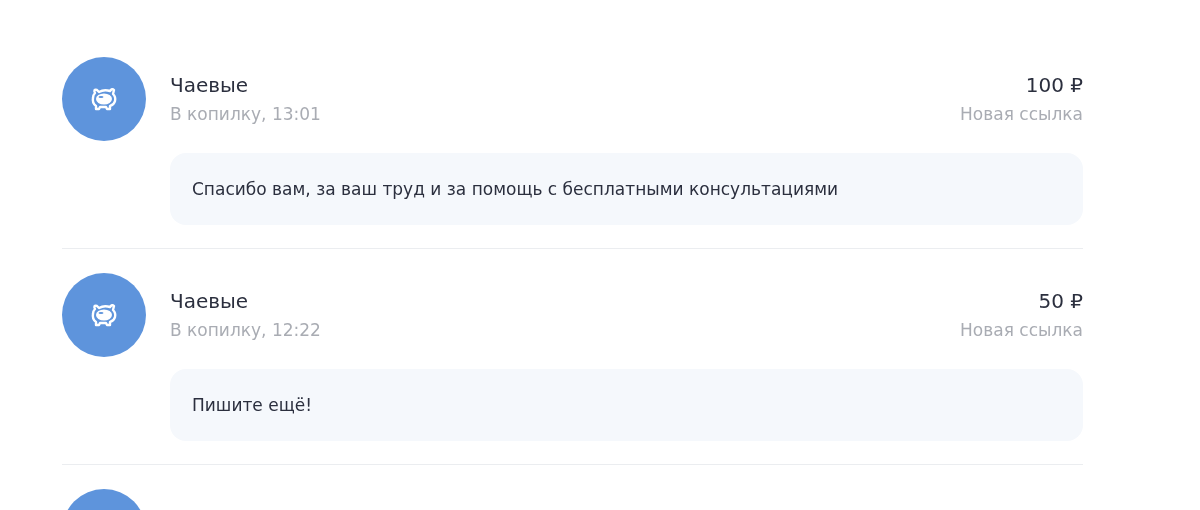  Describe the element at coordinates (1060, 301) in the screenshot. I see `payment-amount: 50 ₽` at that location.